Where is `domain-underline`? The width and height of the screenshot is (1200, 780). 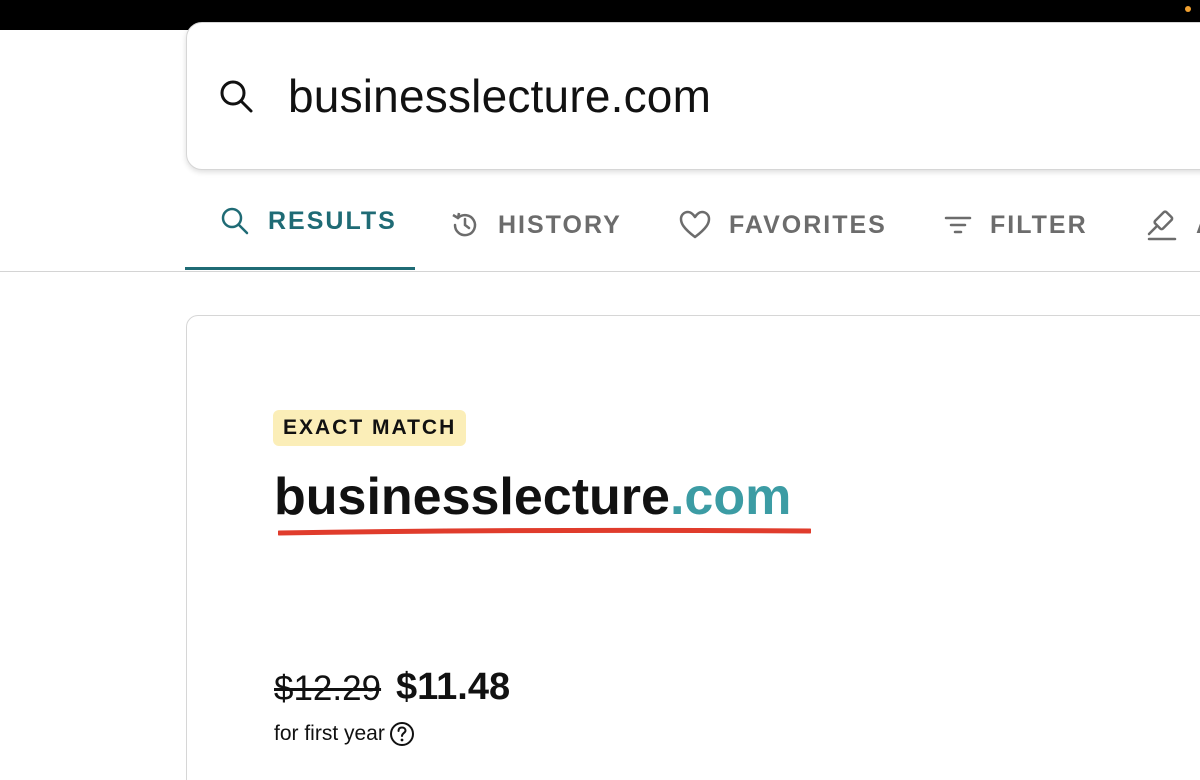
domain-underline is located at coordinates (544, 531).